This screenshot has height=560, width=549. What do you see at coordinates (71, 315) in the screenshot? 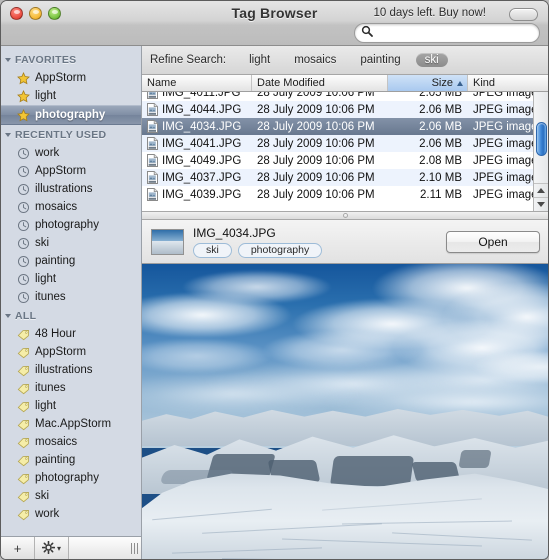
I see `sidebar-group-header: ALL` at bounding box center [71, 315].